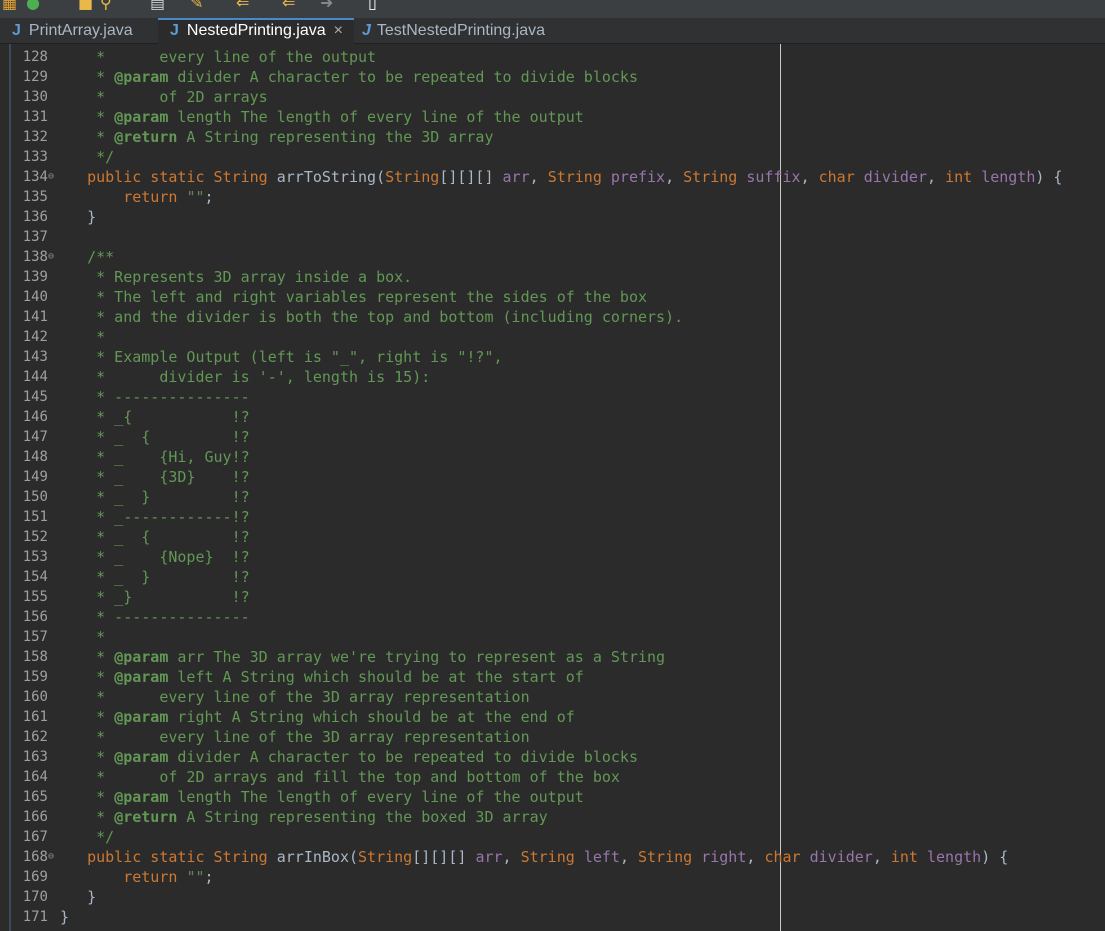 This screenshot has height=931, width=1105. What do you see at coordinates (552, 97) in the screenshot?
I see `code-line: 130 * of 2D arrays` at bounding box center [552, 97].